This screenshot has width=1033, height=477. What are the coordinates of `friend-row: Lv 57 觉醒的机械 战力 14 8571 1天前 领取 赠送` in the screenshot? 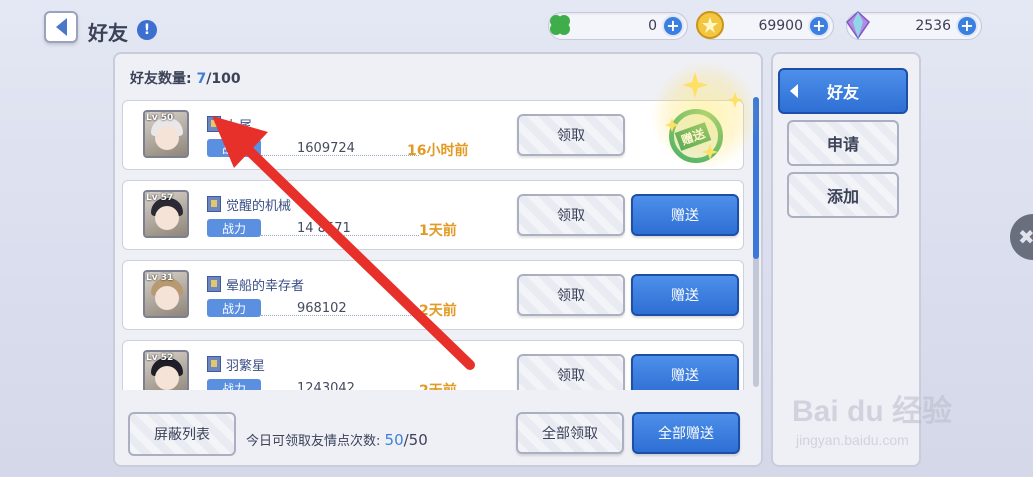 It's located at (433, 215).